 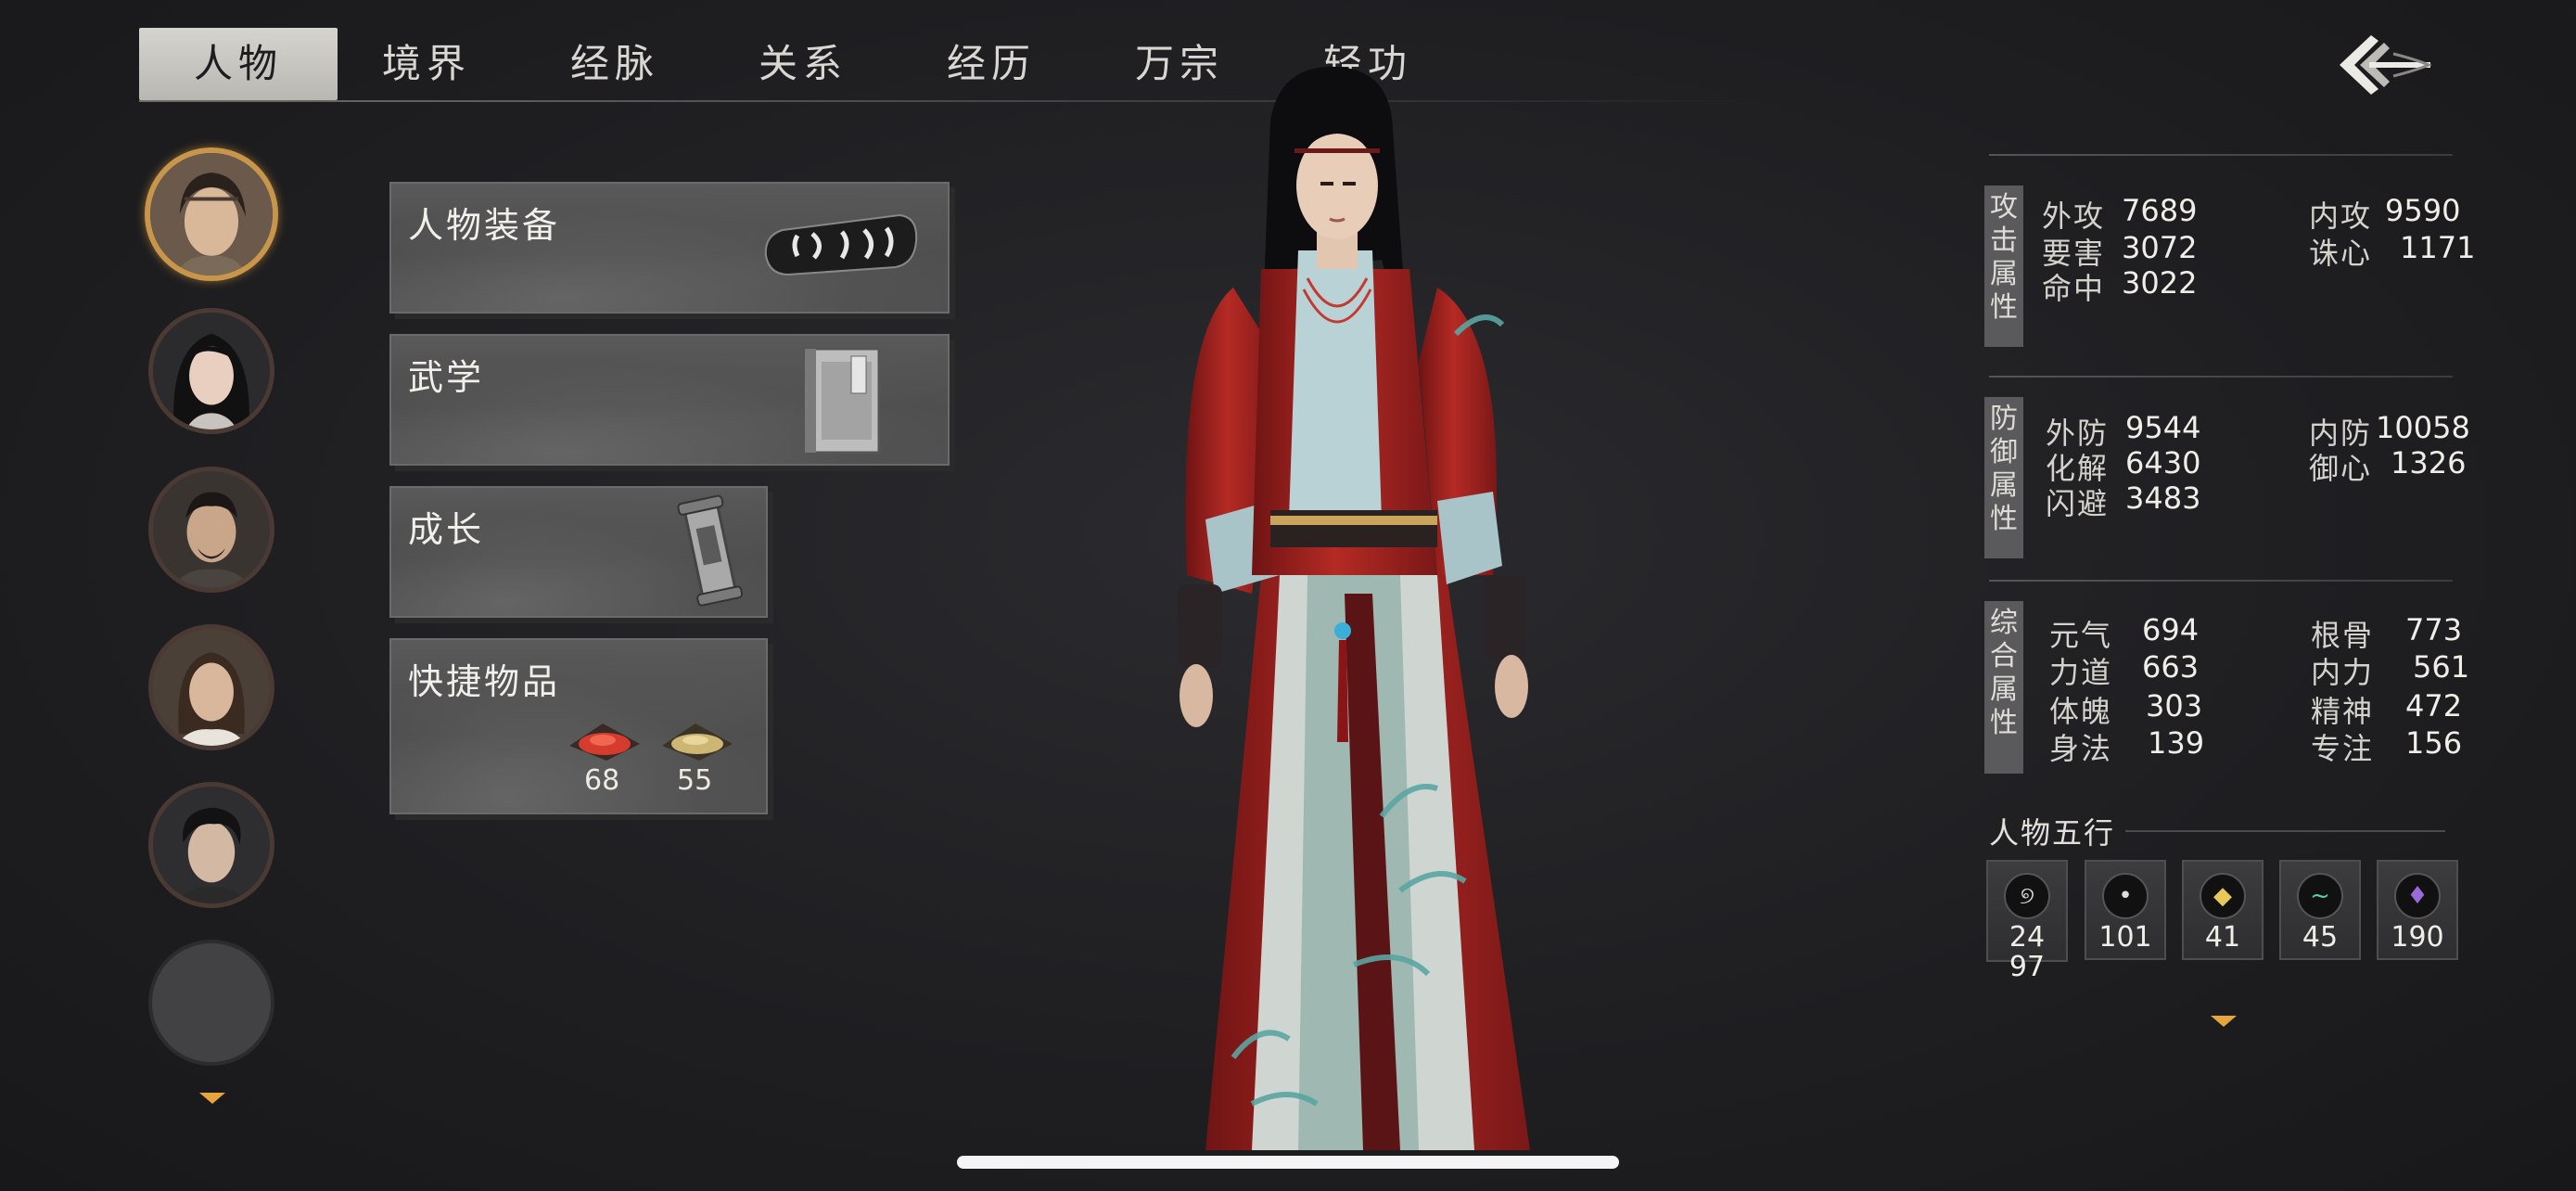 What do you see at coordinates (2418, 937) in the screenshot?
I see `wuxing-element-5-value: 190` at bounding box center [2418, 937].